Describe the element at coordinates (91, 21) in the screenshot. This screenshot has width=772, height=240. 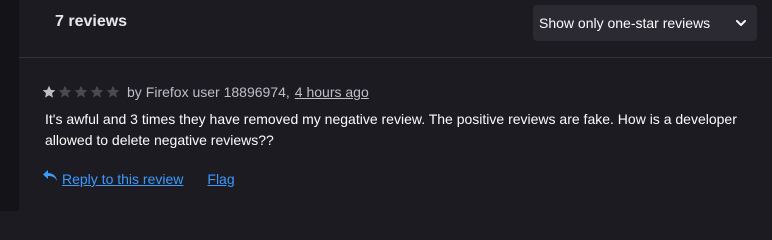
I see `reviews-count-title: 7 reviews` at that location.